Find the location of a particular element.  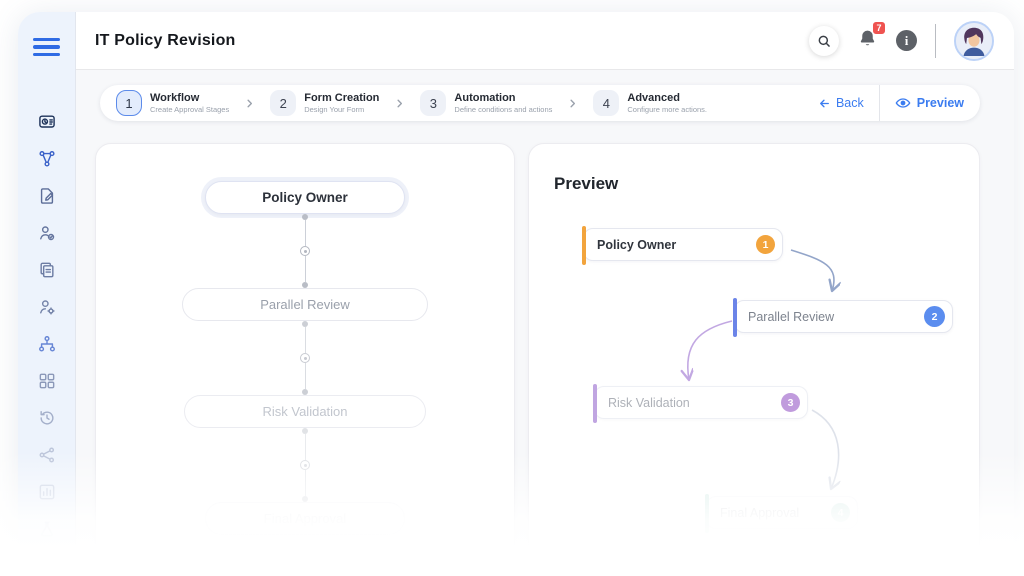

preview-button: Preview is located at coordinates (937, 103).